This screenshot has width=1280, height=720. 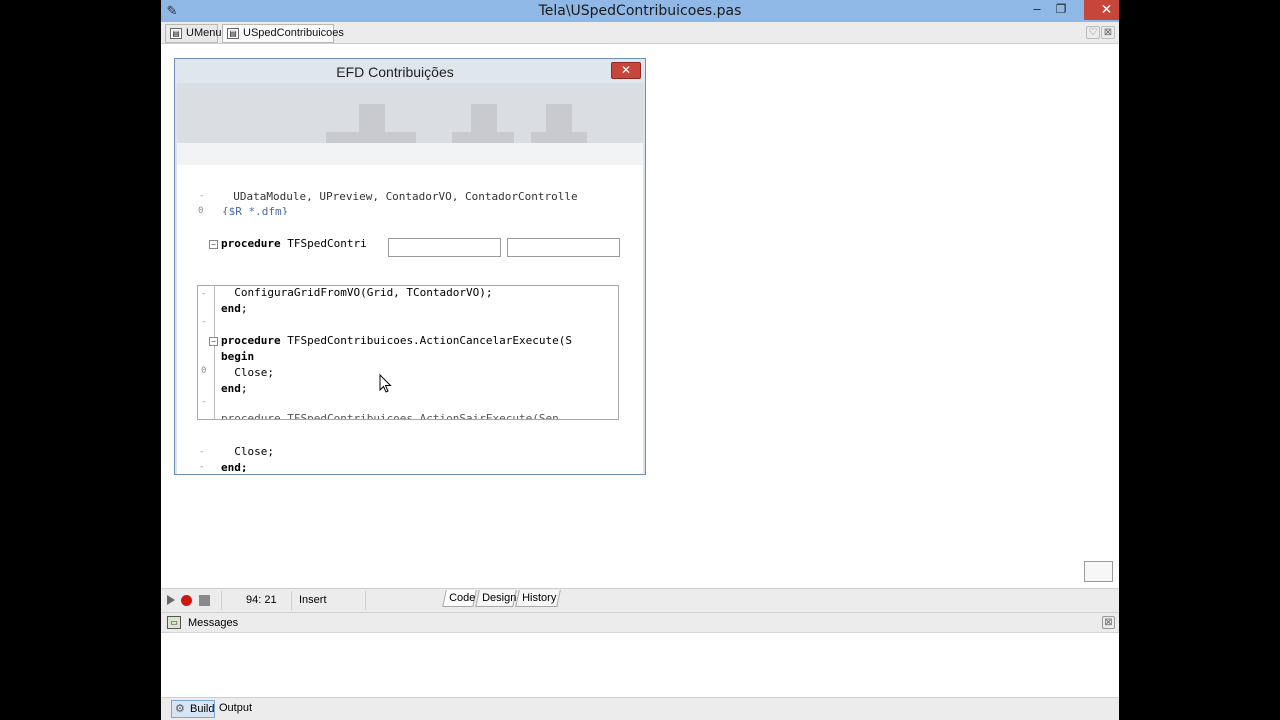 What do you see at coordinates (255, 210) in the screenshot?
I see `code-directive-line: {$R *.dfm}` at bounding box center [255, 210].